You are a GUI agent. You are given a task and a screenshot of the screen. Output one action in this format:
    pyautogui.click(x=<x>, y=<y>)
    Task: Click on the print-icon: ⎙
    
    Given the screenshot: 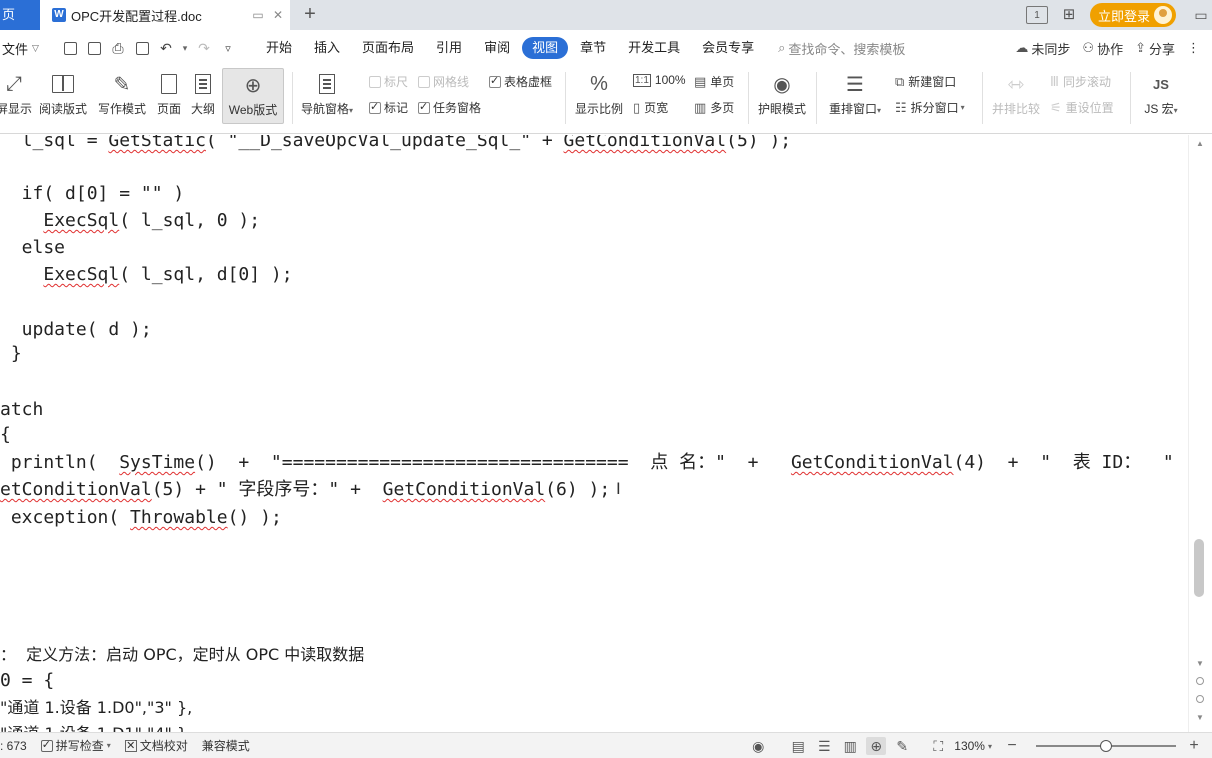 What is the action you would take?
    pyautogui.click(x=118, y=48)
    